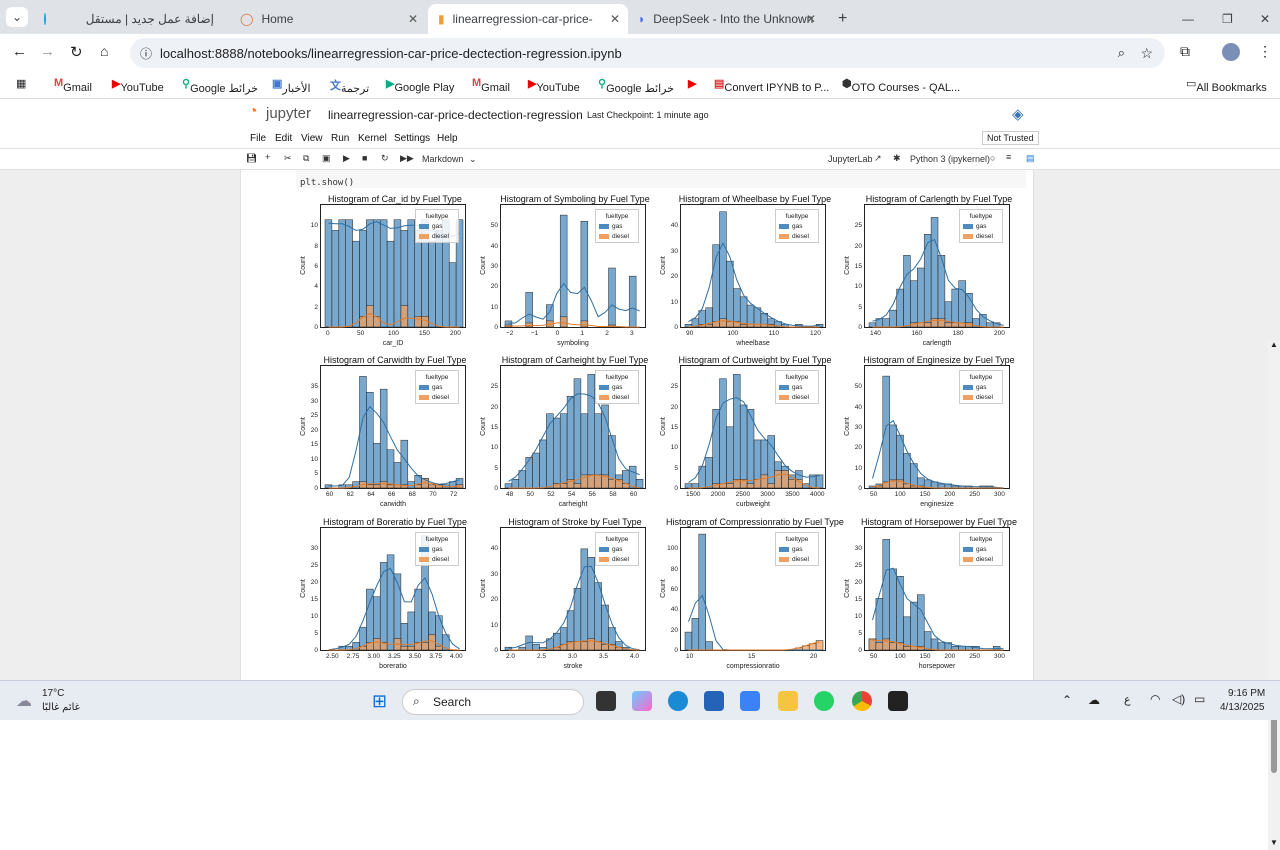  Describe the element at coordinates (47, 51) in the screenshot. I see `forward-icon: →` at that location.